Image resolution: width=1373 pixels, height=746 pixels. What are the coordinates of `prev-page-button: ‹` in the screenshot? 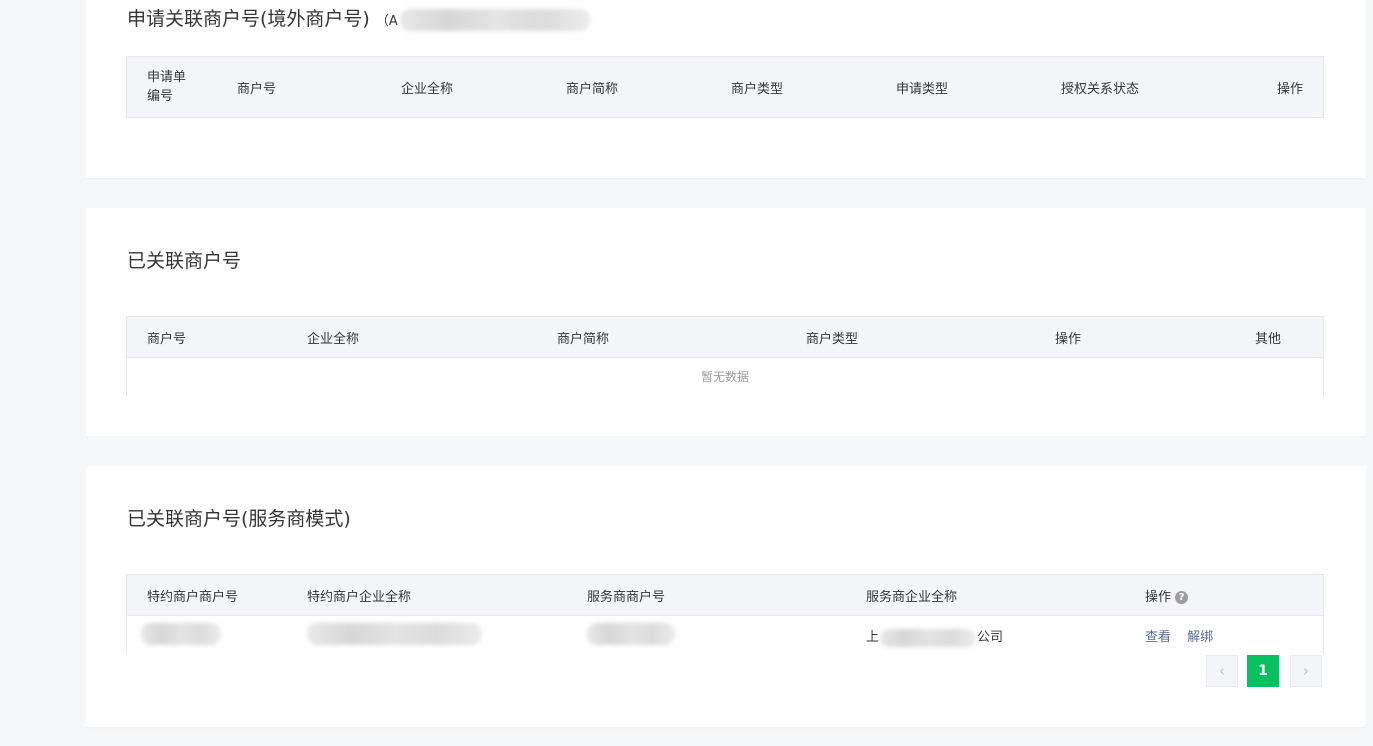 It's located at (1222, 671).